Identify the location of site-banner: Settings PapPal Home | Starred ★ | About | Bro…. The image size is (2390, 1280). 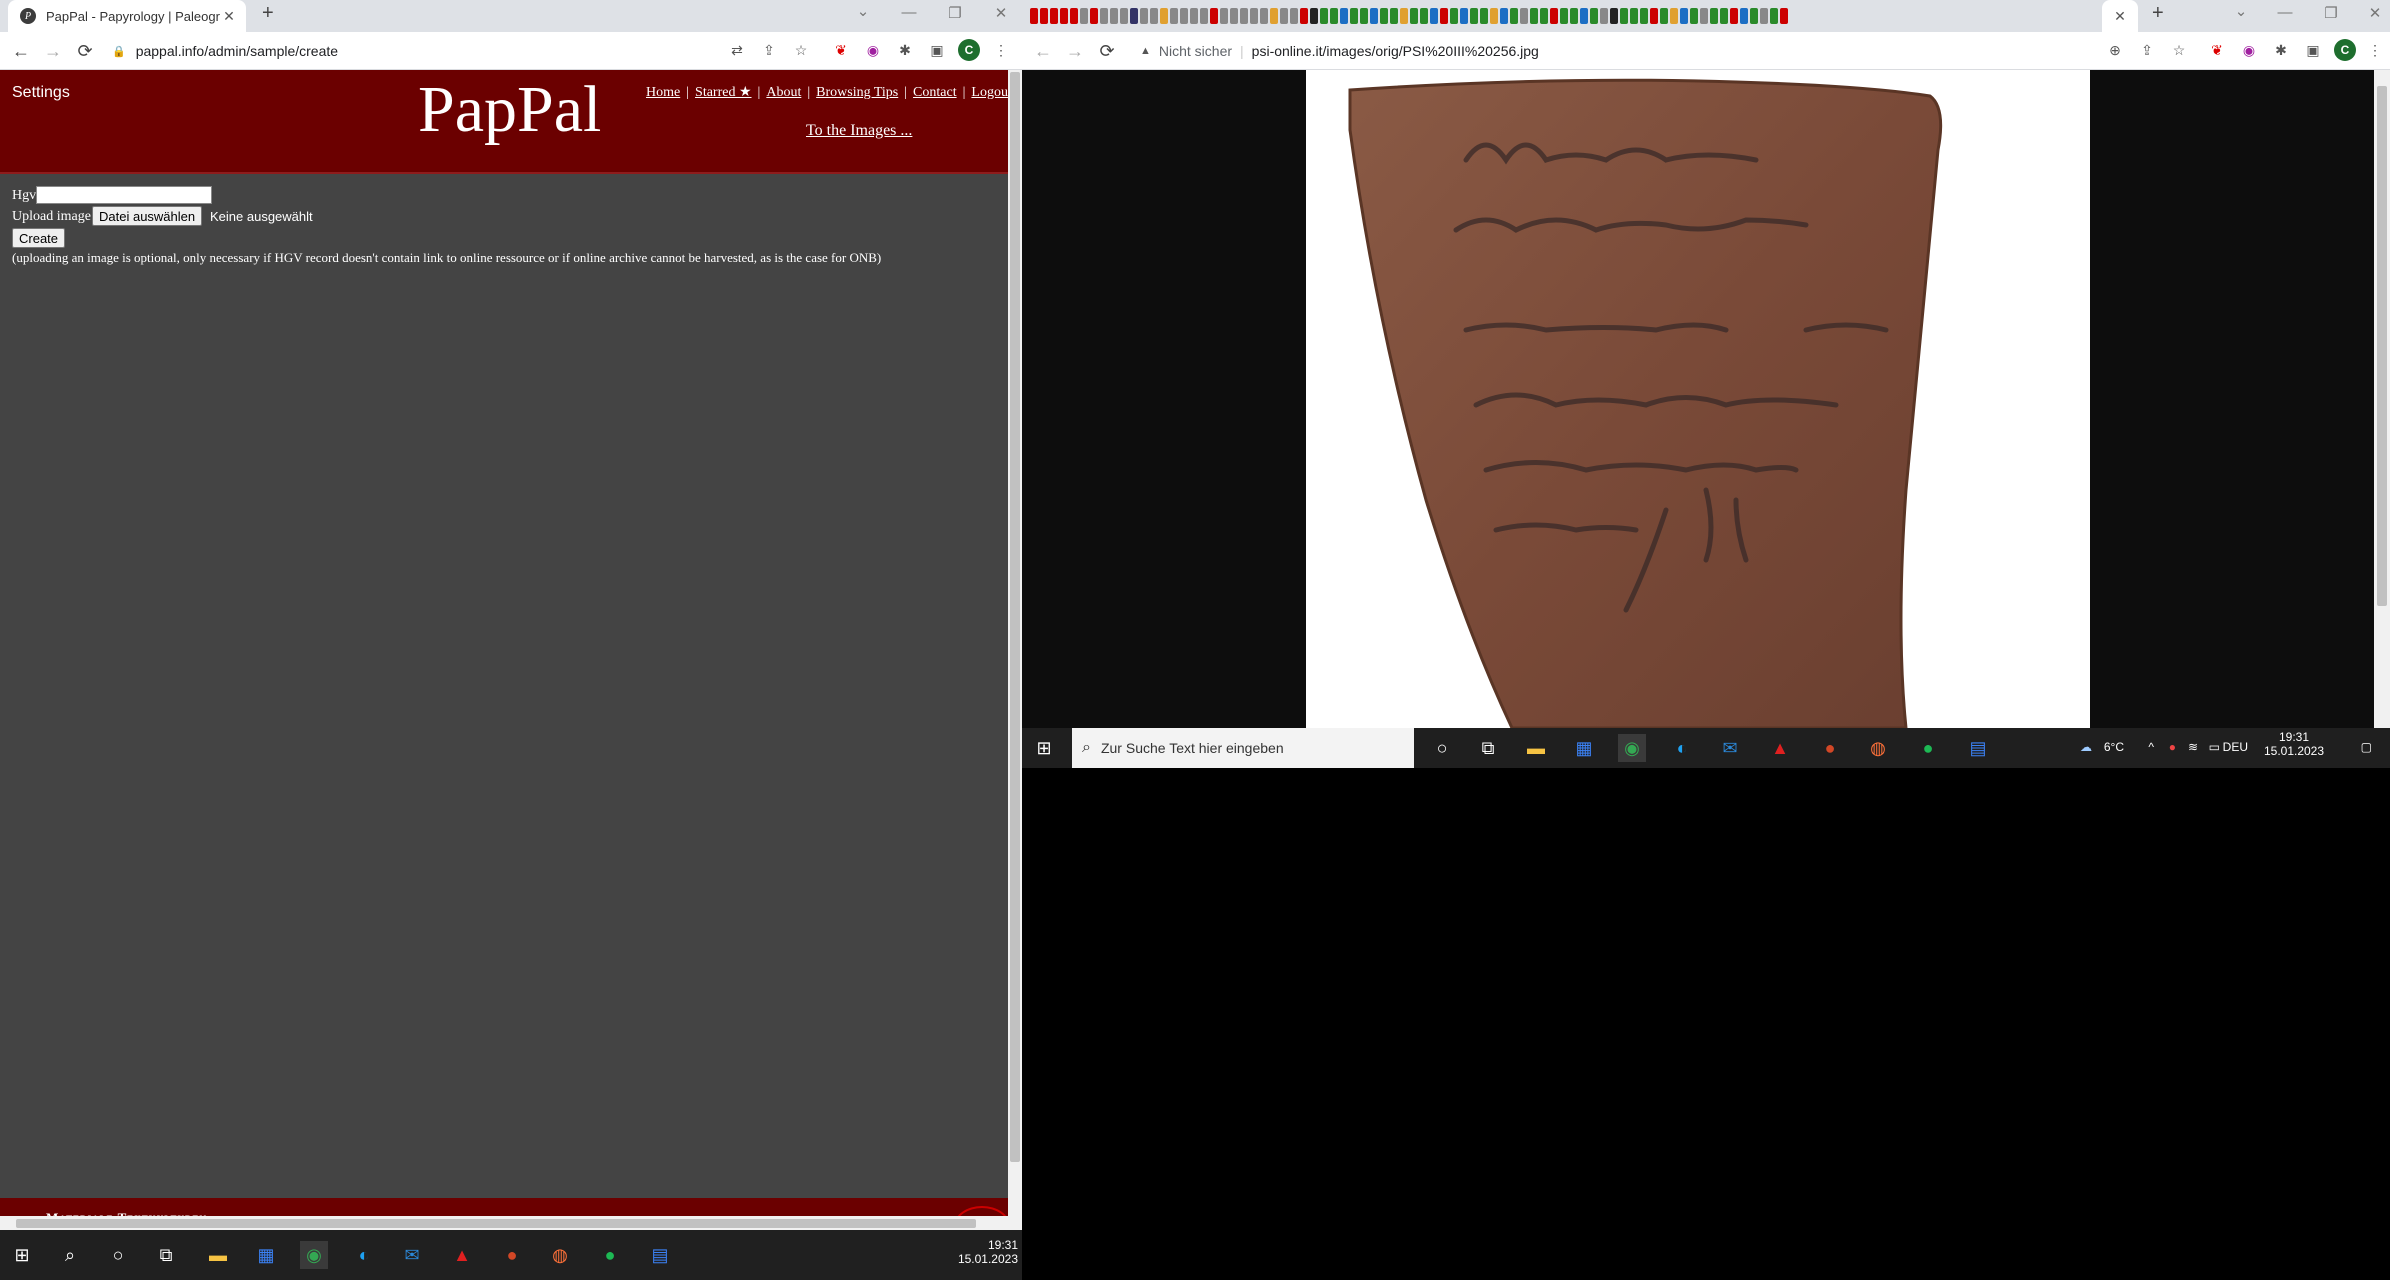
(504, 122).